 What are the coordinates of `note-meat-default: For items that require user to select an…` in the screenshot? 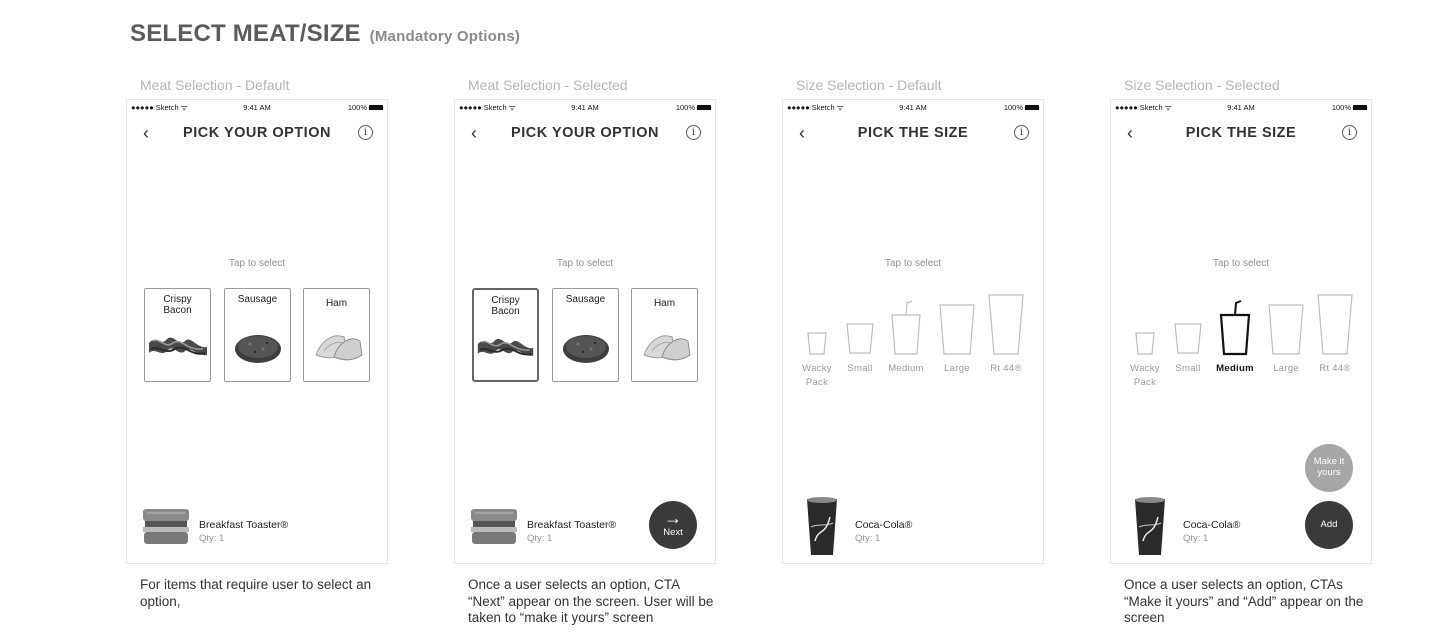 It's located at (256, 593).